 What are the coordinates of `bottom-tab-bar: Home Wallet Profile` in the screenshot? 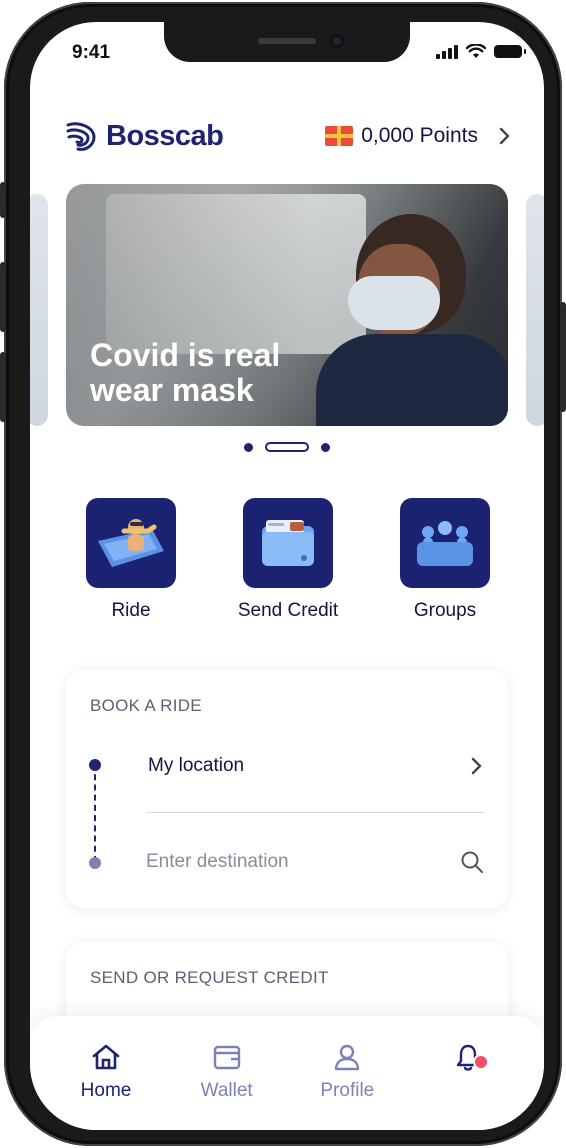 It's located at (287, 1073).